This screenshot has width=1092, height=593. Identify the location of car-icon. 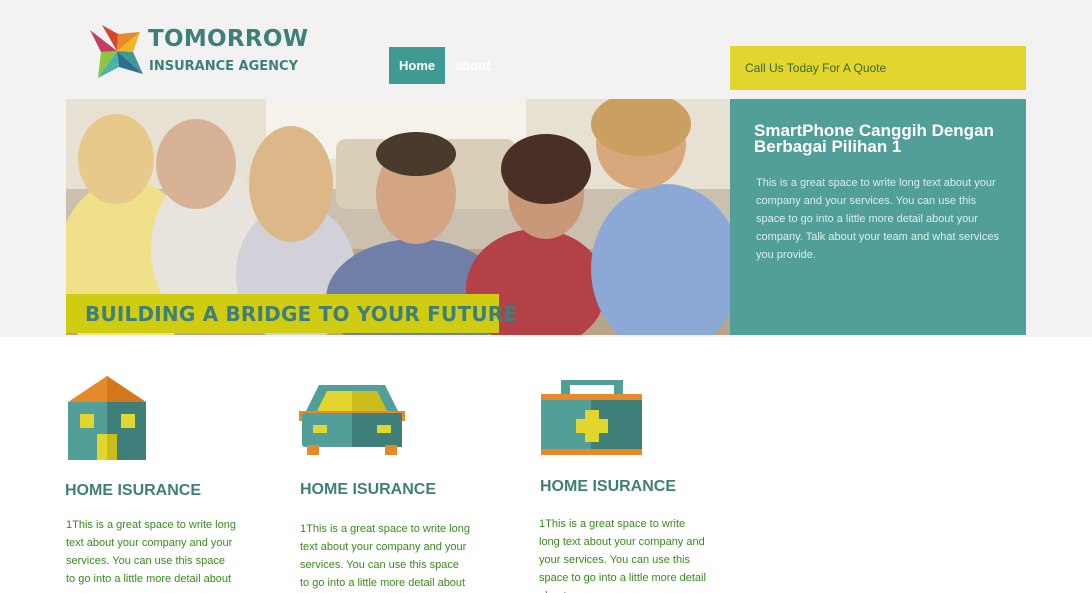
(352, 420).